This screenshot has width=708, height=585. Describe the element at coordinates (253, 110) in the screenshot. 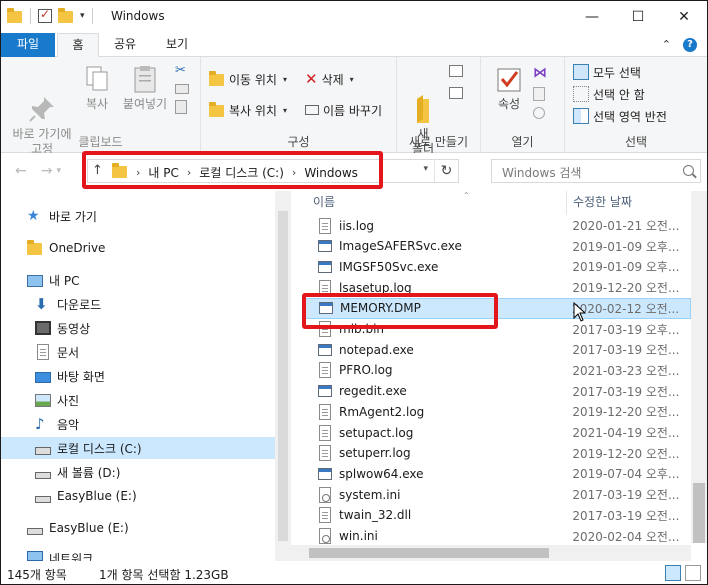

I see `copy-to-label: 복사 위치` at that location.